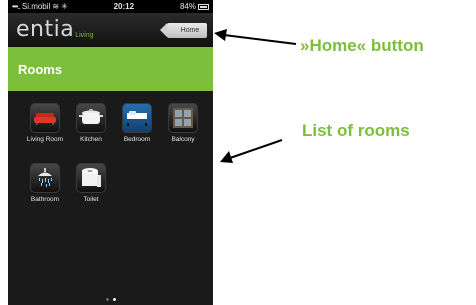  I want to click on room-label: Living Room, so click(45, 139).